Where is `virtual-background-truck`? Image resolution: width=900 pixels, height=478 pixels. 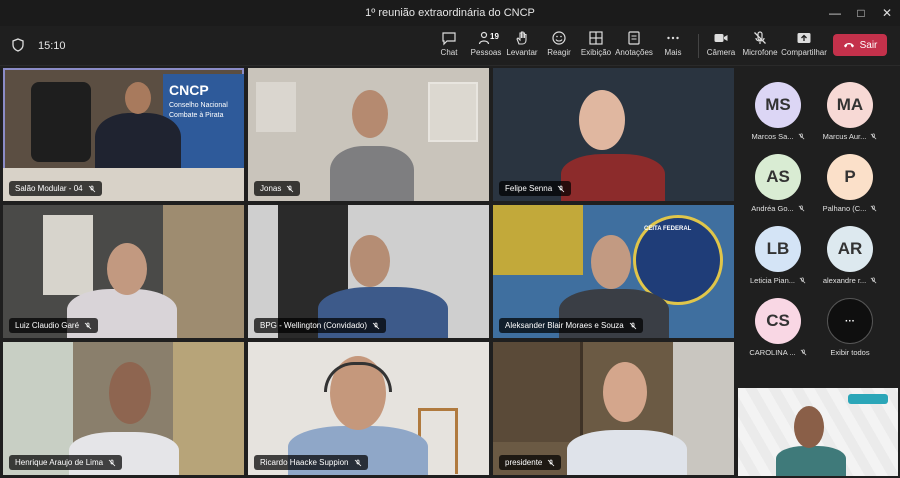
virtual-background-truck is located at coordinates (538, 240).